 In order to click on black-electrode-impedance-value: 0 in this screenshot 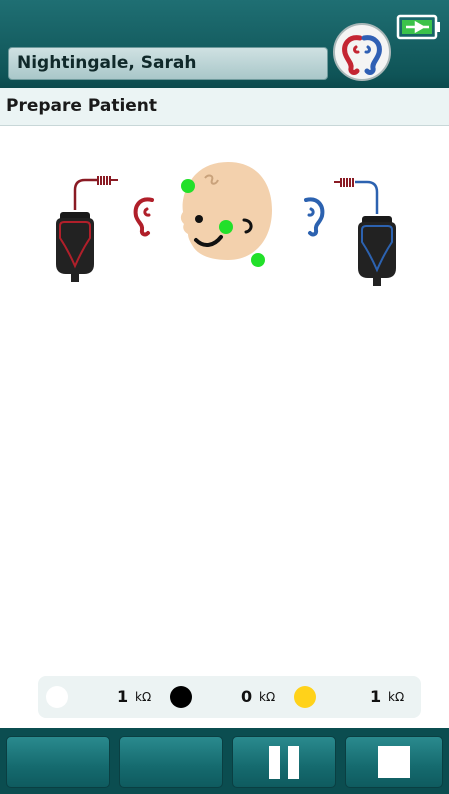, I will do `click(247, 696)`.